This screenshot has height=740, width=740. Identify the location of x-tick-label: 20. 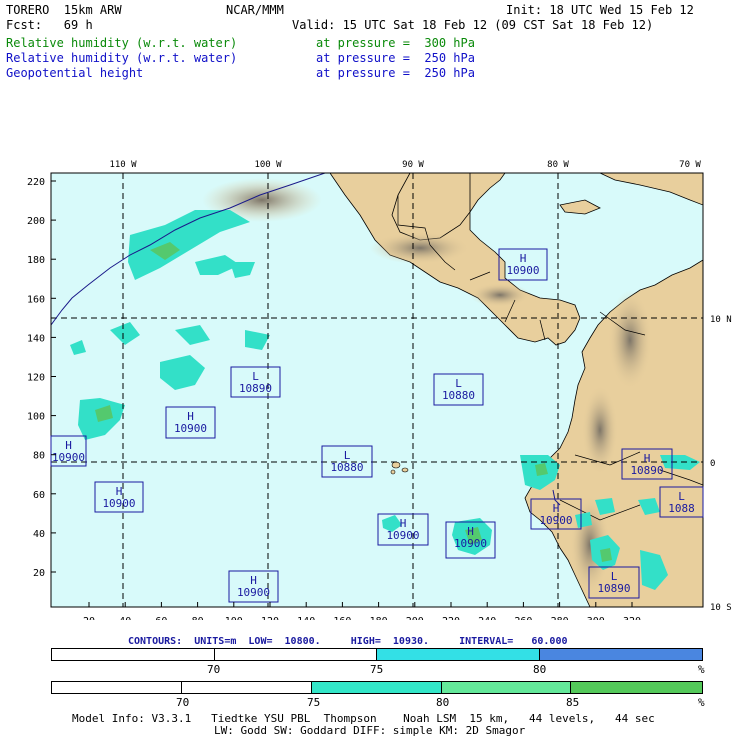
(89, 618).